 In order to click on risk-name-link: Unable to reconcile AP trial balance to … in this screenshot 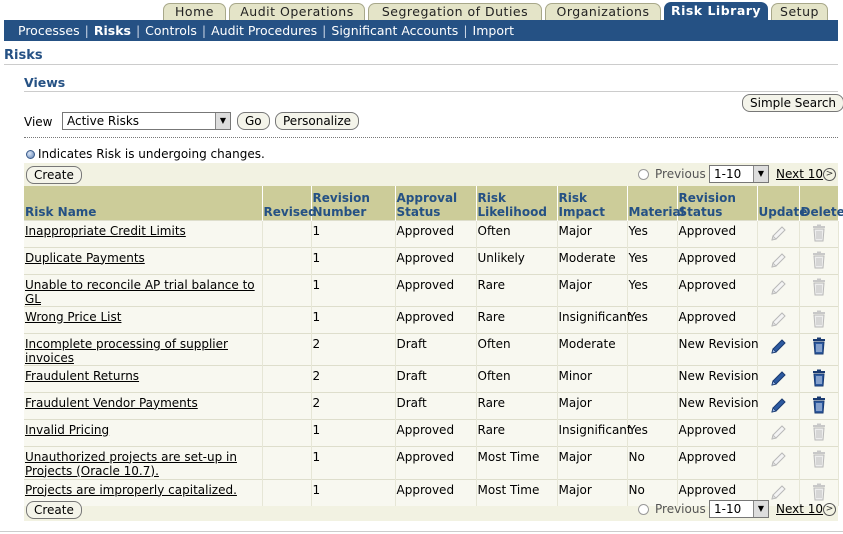, I will do `click(143, 289)`.